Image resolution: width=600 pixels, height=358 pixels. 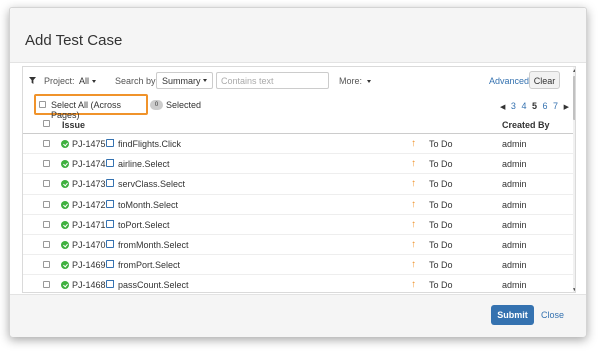 I want to click on scroll-up-arrow-icon: ▲, so click(x=573, y=71).